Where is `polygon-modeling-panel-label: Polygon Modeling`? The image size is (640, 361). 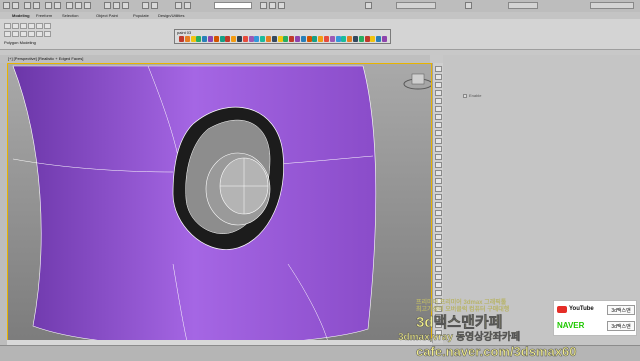
polygon-modeling-panel-label: Polygon Modeling is located at coordinates (20, 42).